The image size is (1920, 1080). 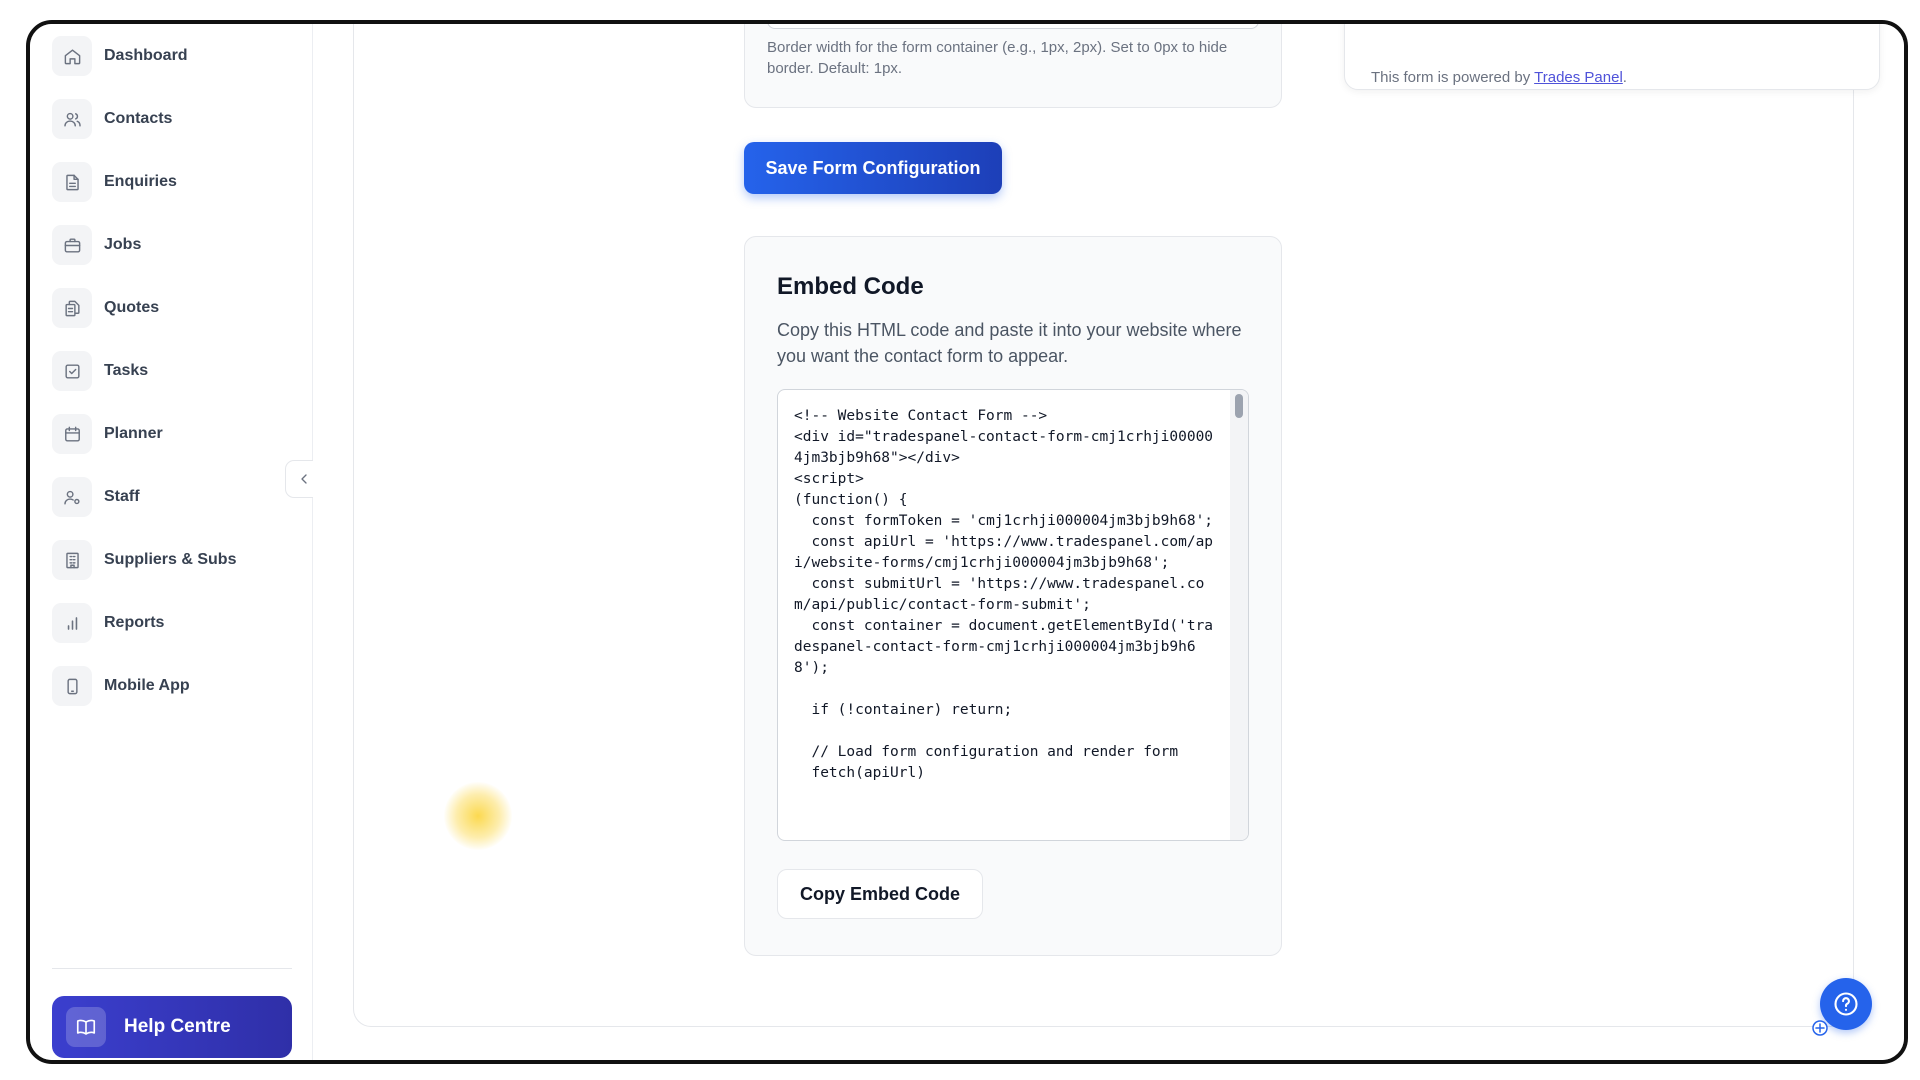 What do you see at coordinates (1612, 55) in the screenshot?
I see `form-preview-card: This form is powered by Trades Panel.` at bounding box center [1612, 55].